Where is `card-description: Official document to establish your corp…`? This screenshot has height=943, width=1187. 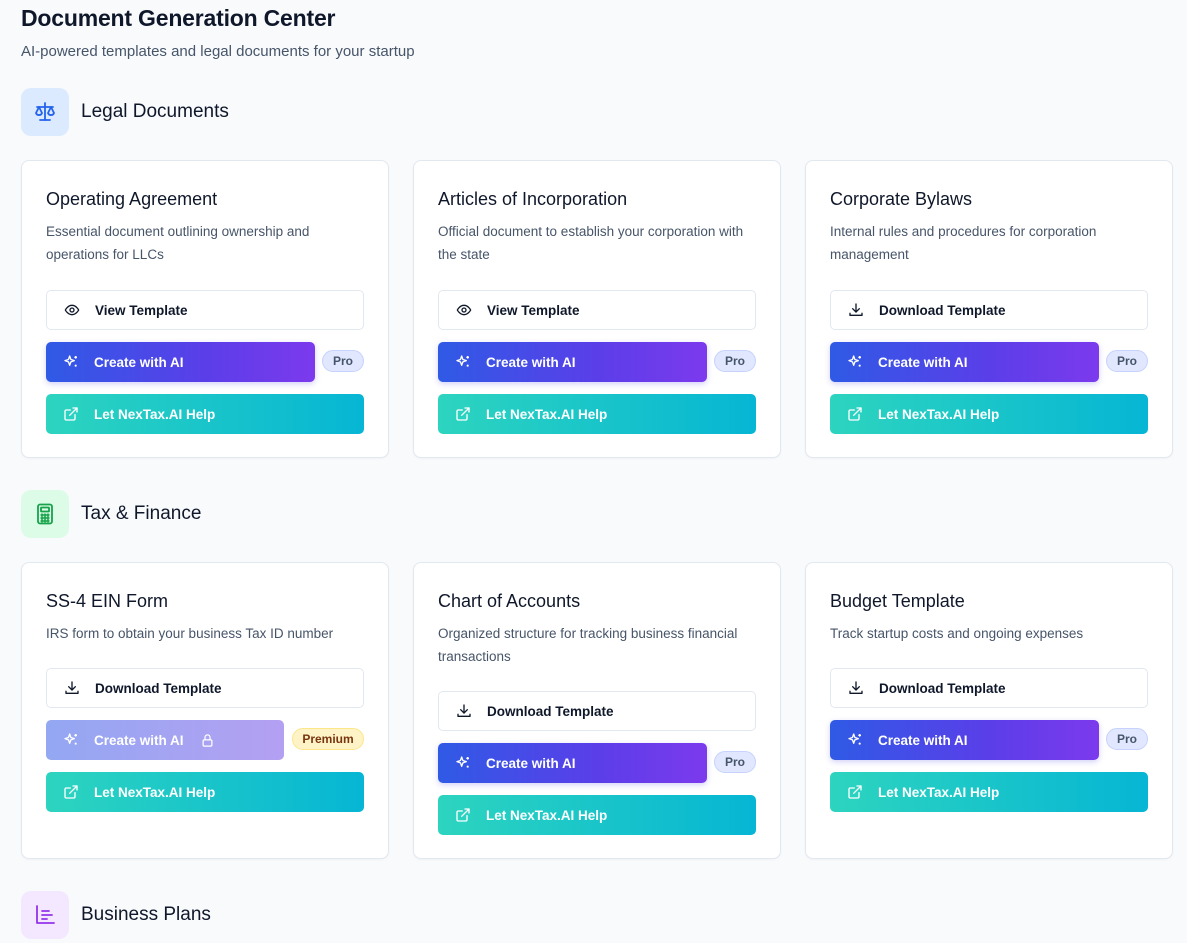 card-description: Official document to establish your corp… is located at coordinates (591, 243).